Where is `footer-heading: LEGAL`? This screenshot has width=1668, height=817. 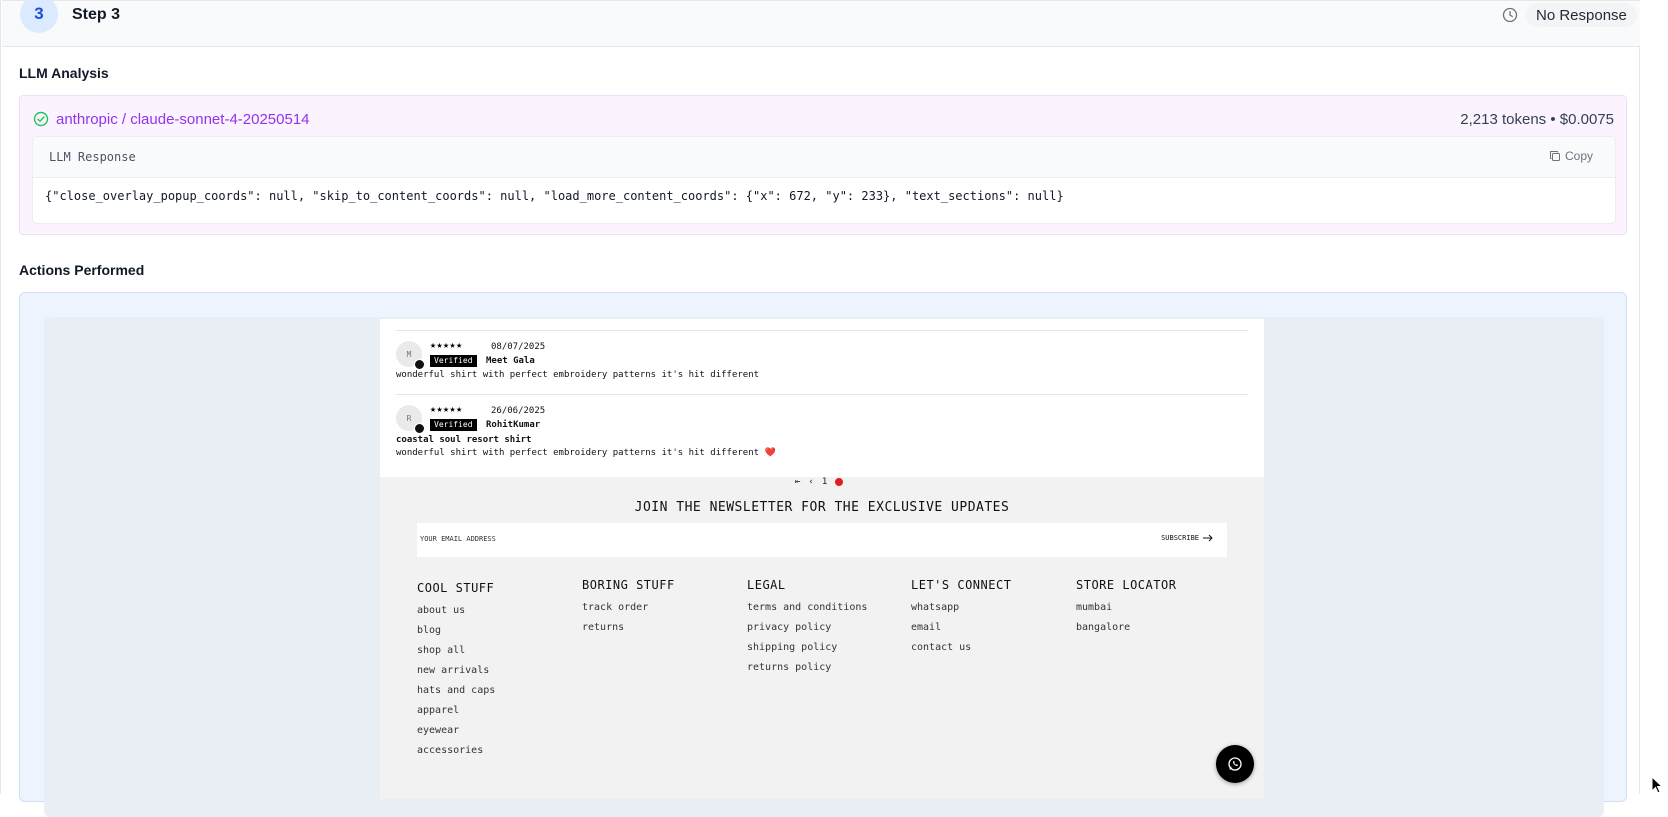
footer-heading: LEGAL is located at coordinates (766, 585).